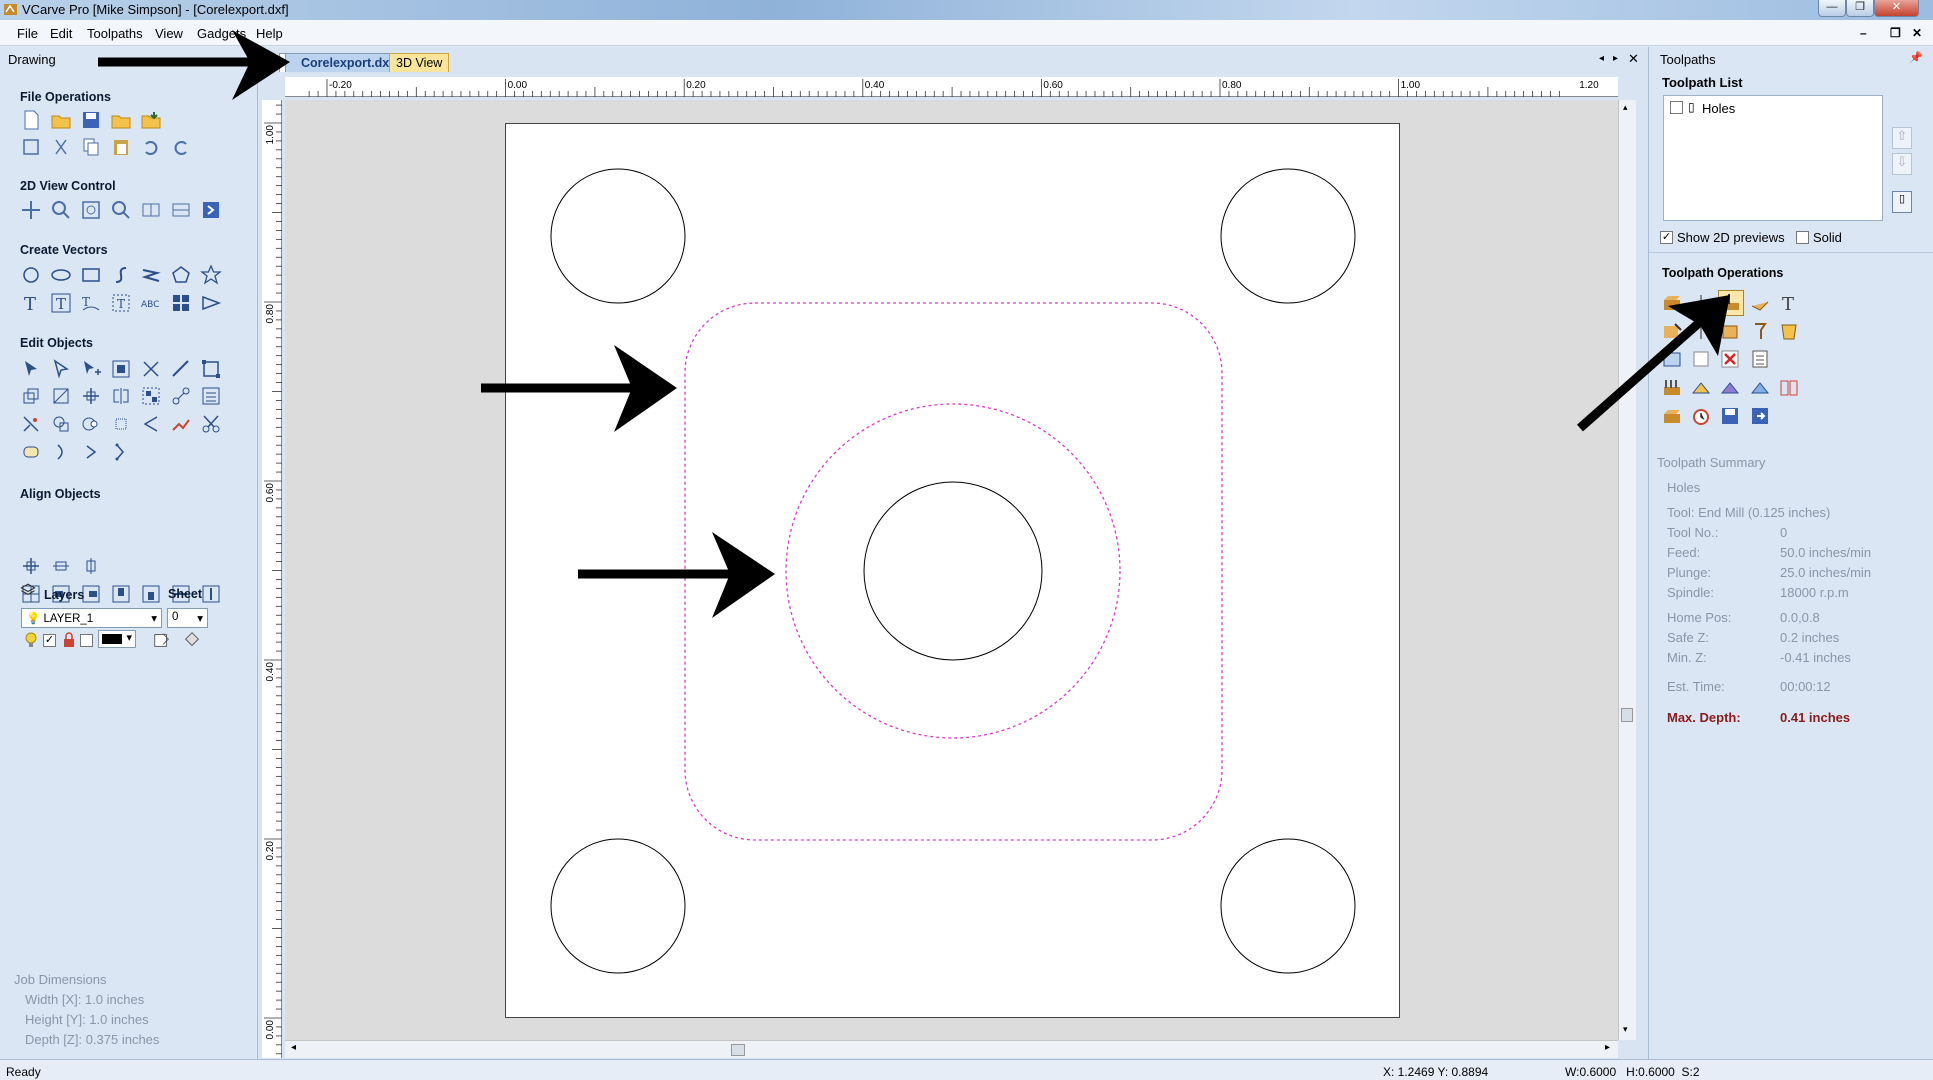 The width and height of the screenshot is (1933, 1080). I want to click on status-coordinates: X: 1.2469 Y: 0.8894, so click(1436, 1072).